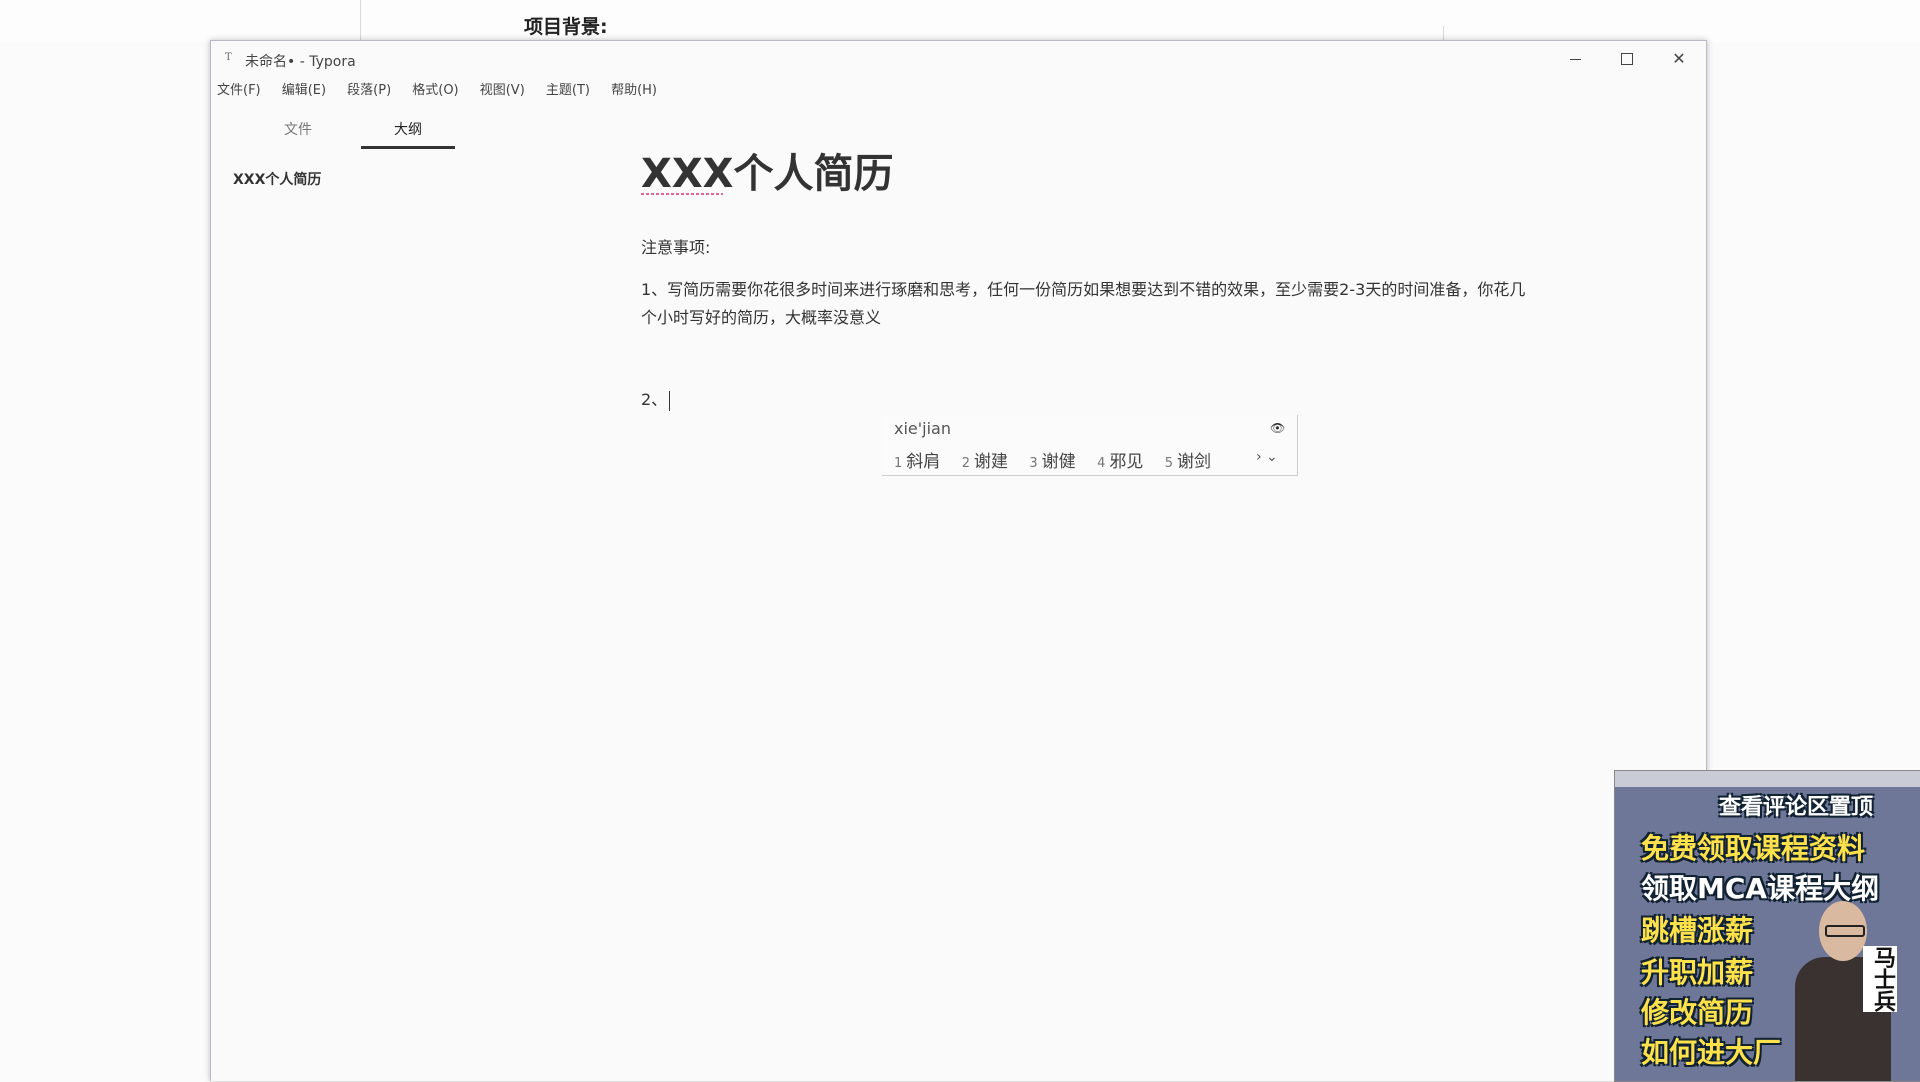  Describe the element at coordinates (1796, 807) in the screenshot. I see `promo-line: 查看评论区置顶` at that location.